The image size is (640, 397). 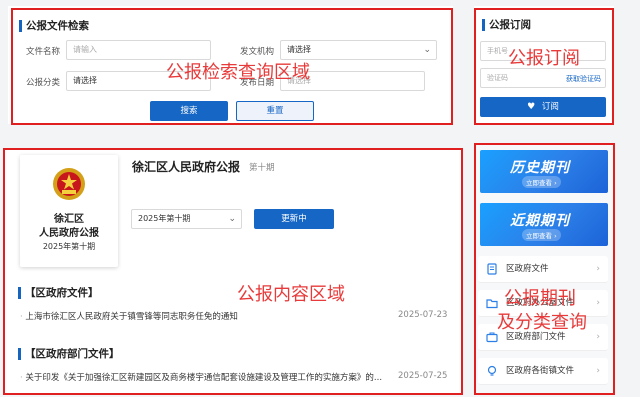 What do you see at coordinates (550, 107) in the screenshot?
I see `subscribe-button-label: 订阅` at bounding box center [550, 107].